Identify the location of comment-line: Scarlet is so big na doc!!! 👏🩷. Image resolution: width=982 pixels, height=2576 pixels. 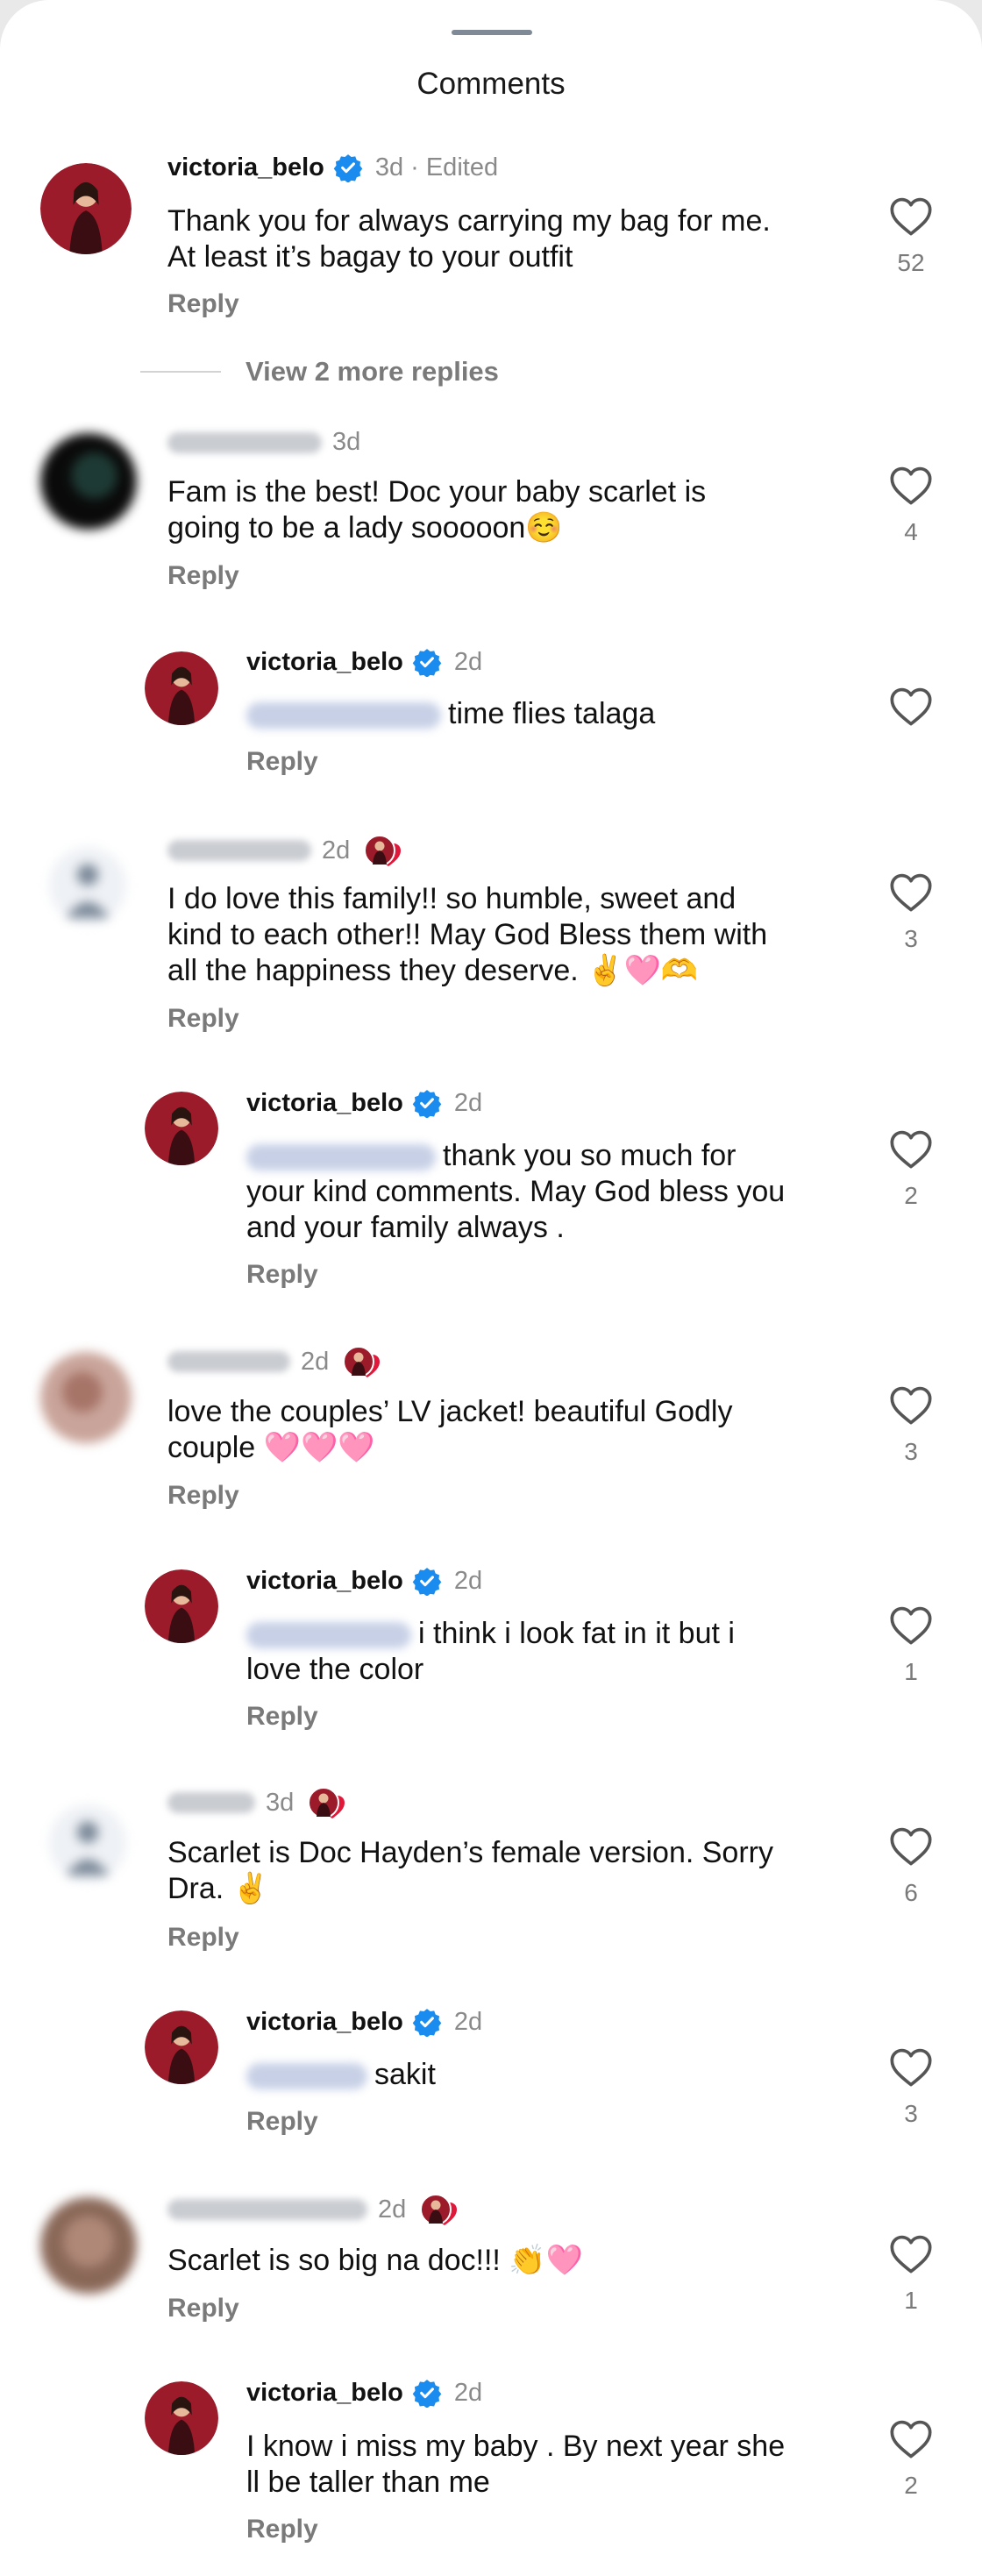
(375, 2260).